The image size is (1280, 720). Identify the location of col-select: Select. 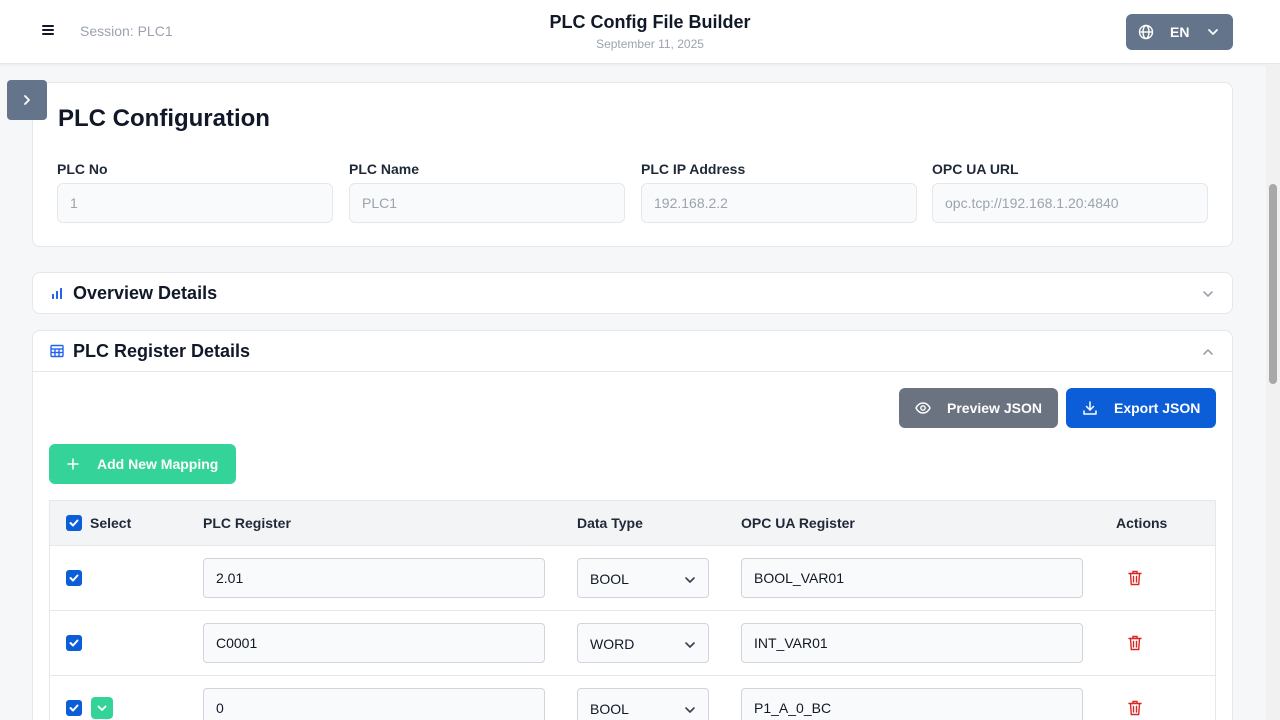
(111, 523).